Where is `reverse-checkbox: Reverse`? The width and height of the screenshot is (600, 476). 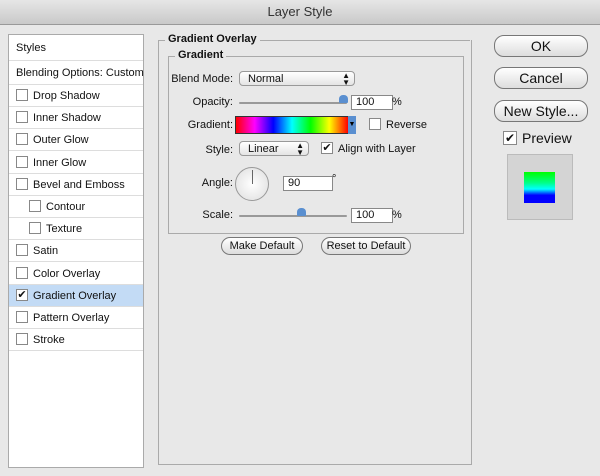 reverse-checkbox: Reverse is located at coordinates (398, 124).